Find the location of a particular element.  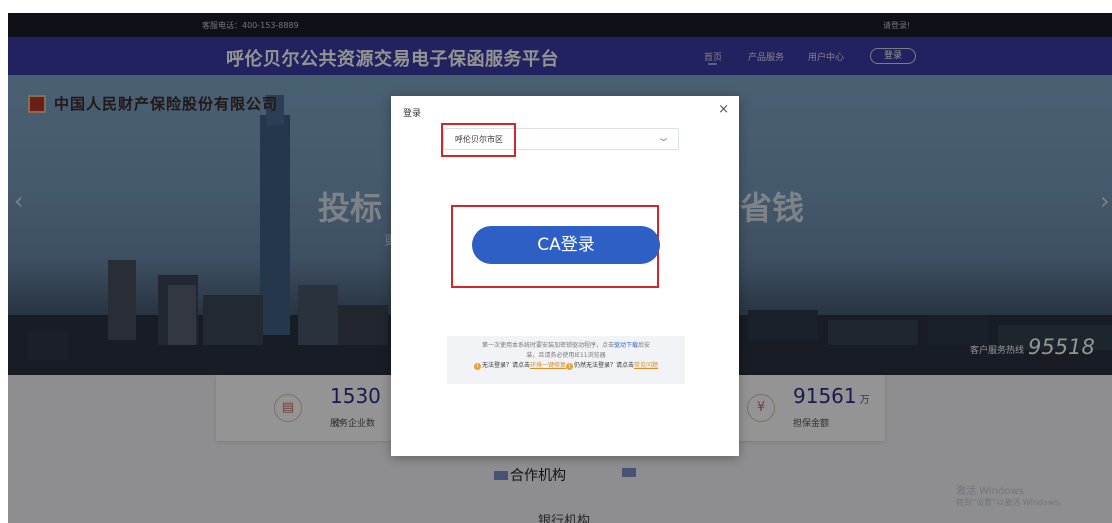

notice-line-1: 第一次使用本系统时要安装加密锁驱动程序，点击驱动下载后安 is located at coordinates (566, 345).